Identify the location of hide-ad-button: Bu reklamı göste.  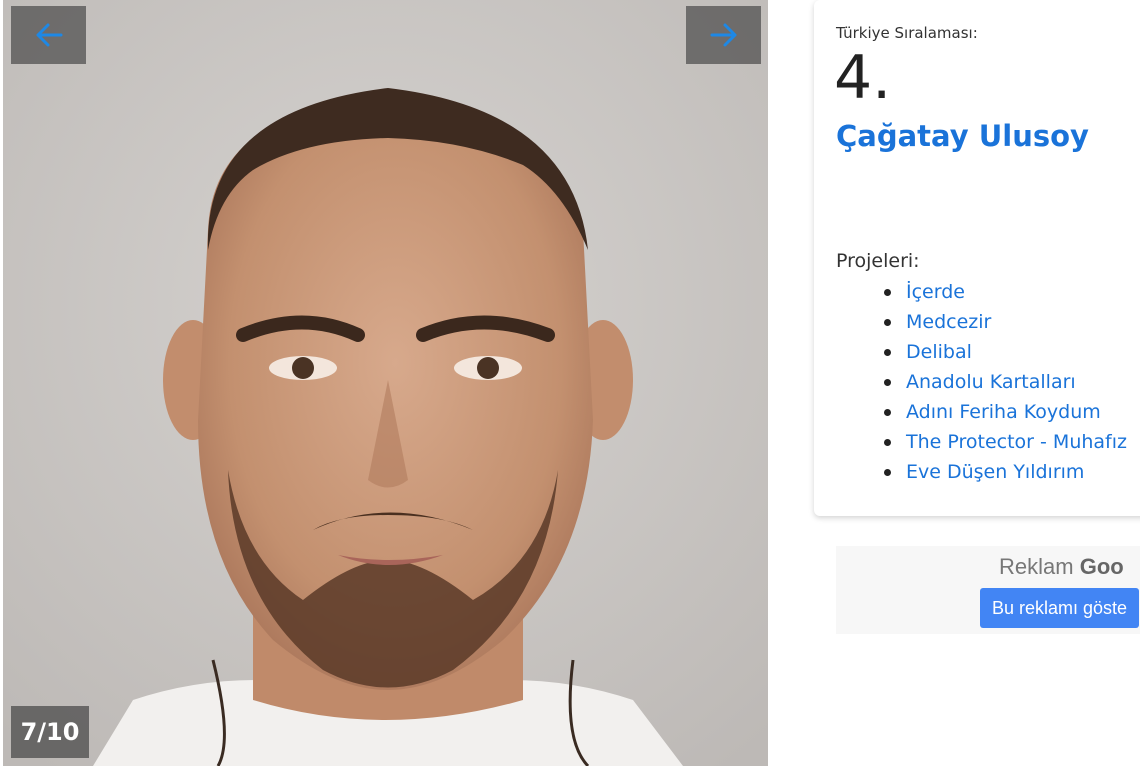
(1060, 608).